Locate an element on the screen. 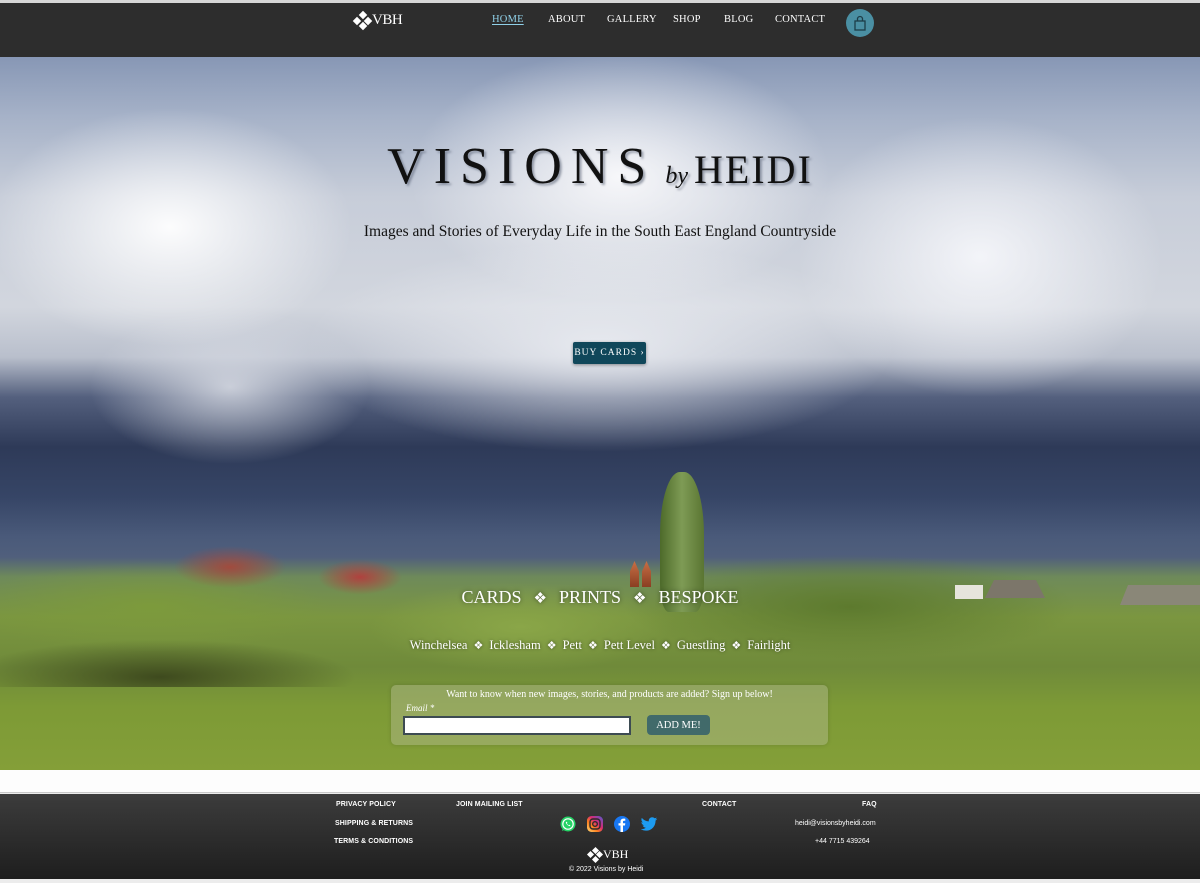 The height and width of the screenshot is (883, 1200). footer-contact-link: CONTACT is located at coordinates (719, 804).